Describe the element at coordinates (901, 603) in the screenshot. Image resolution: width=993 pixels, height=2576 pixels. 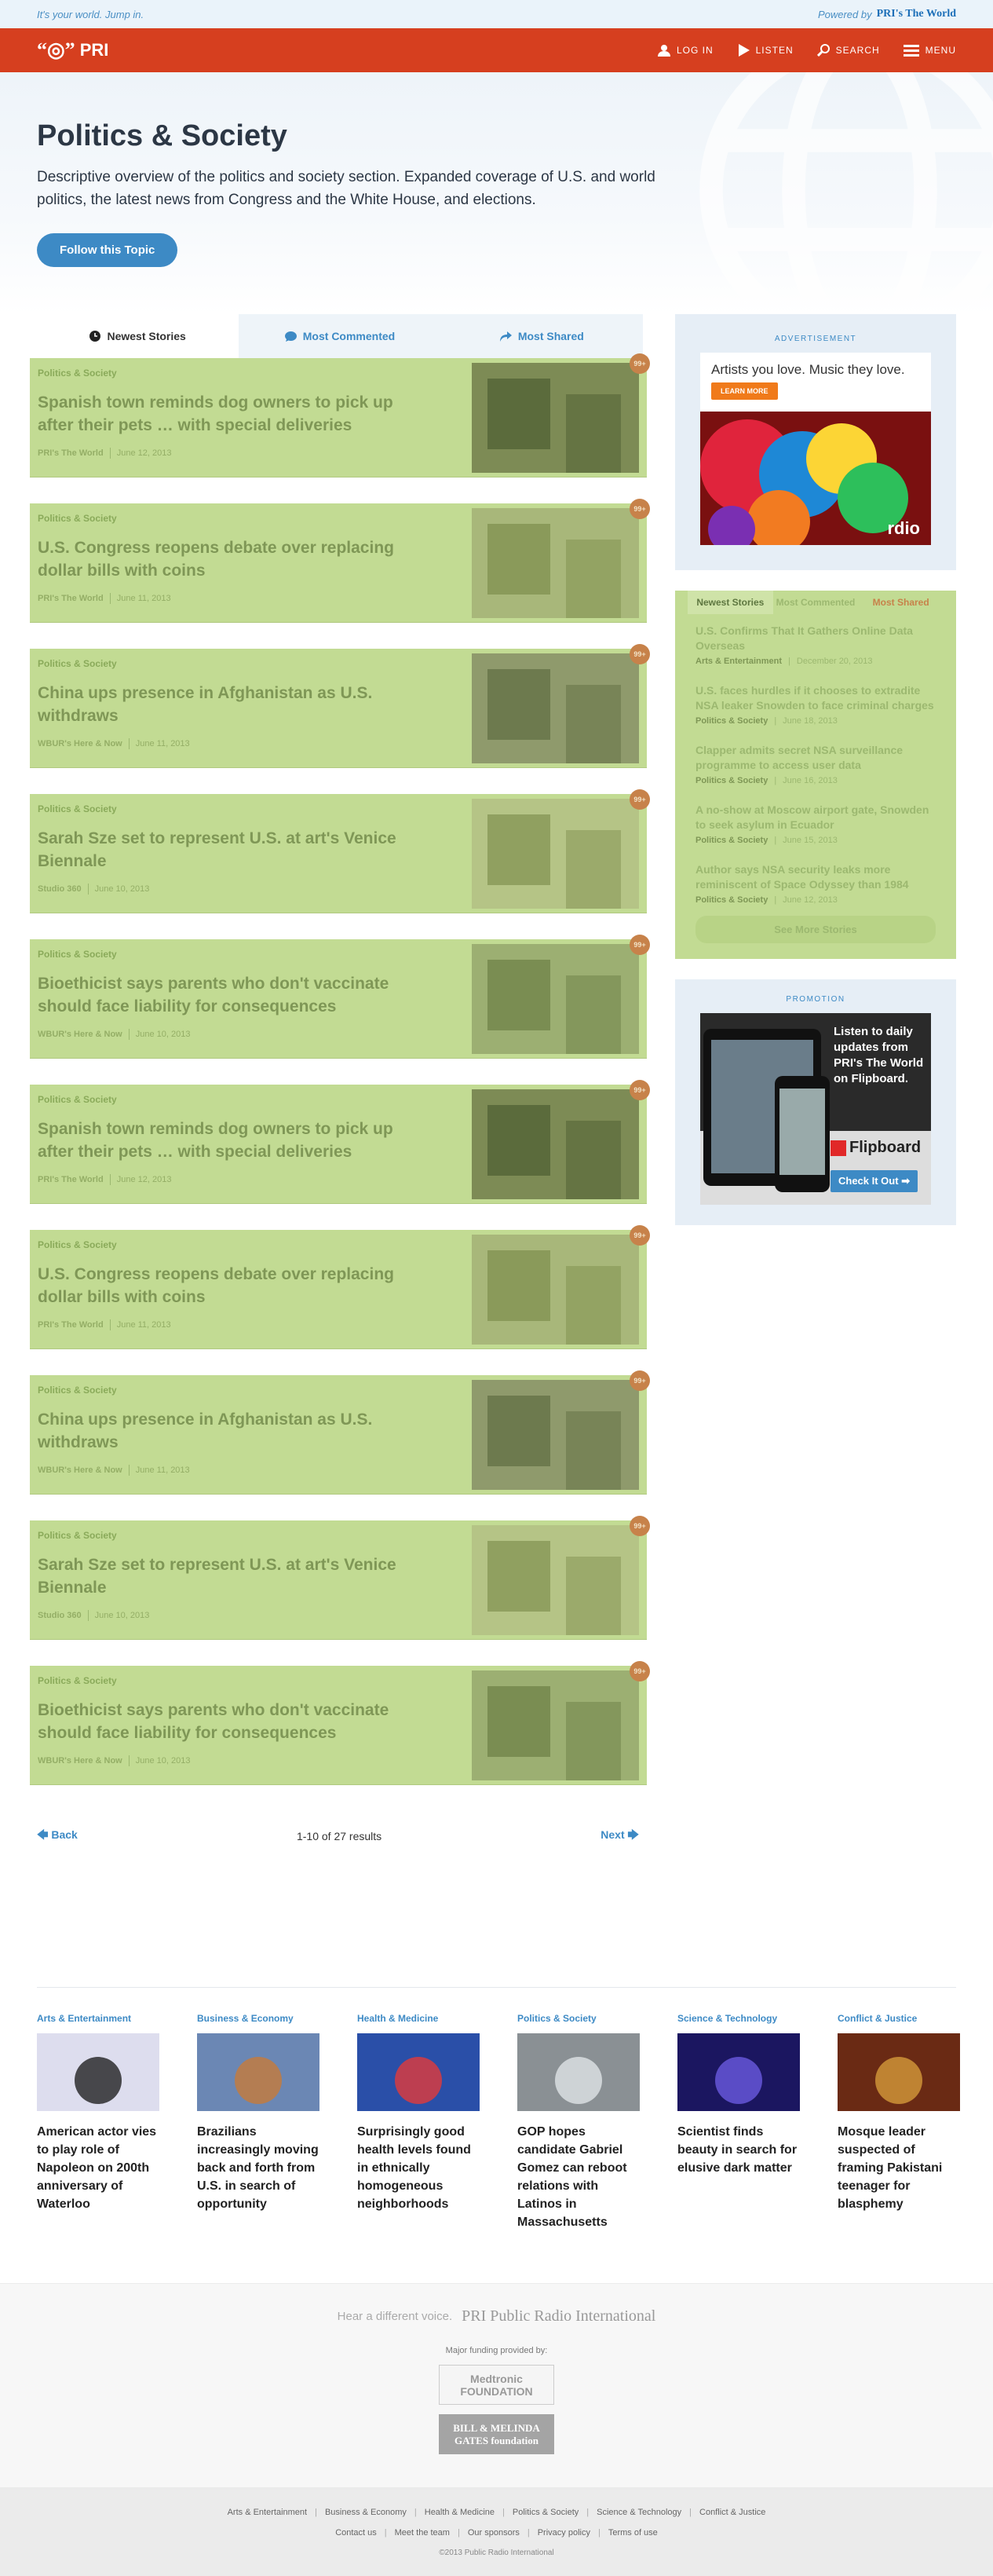
I see `widget-tab-most-shared: Most Shared` at that location.